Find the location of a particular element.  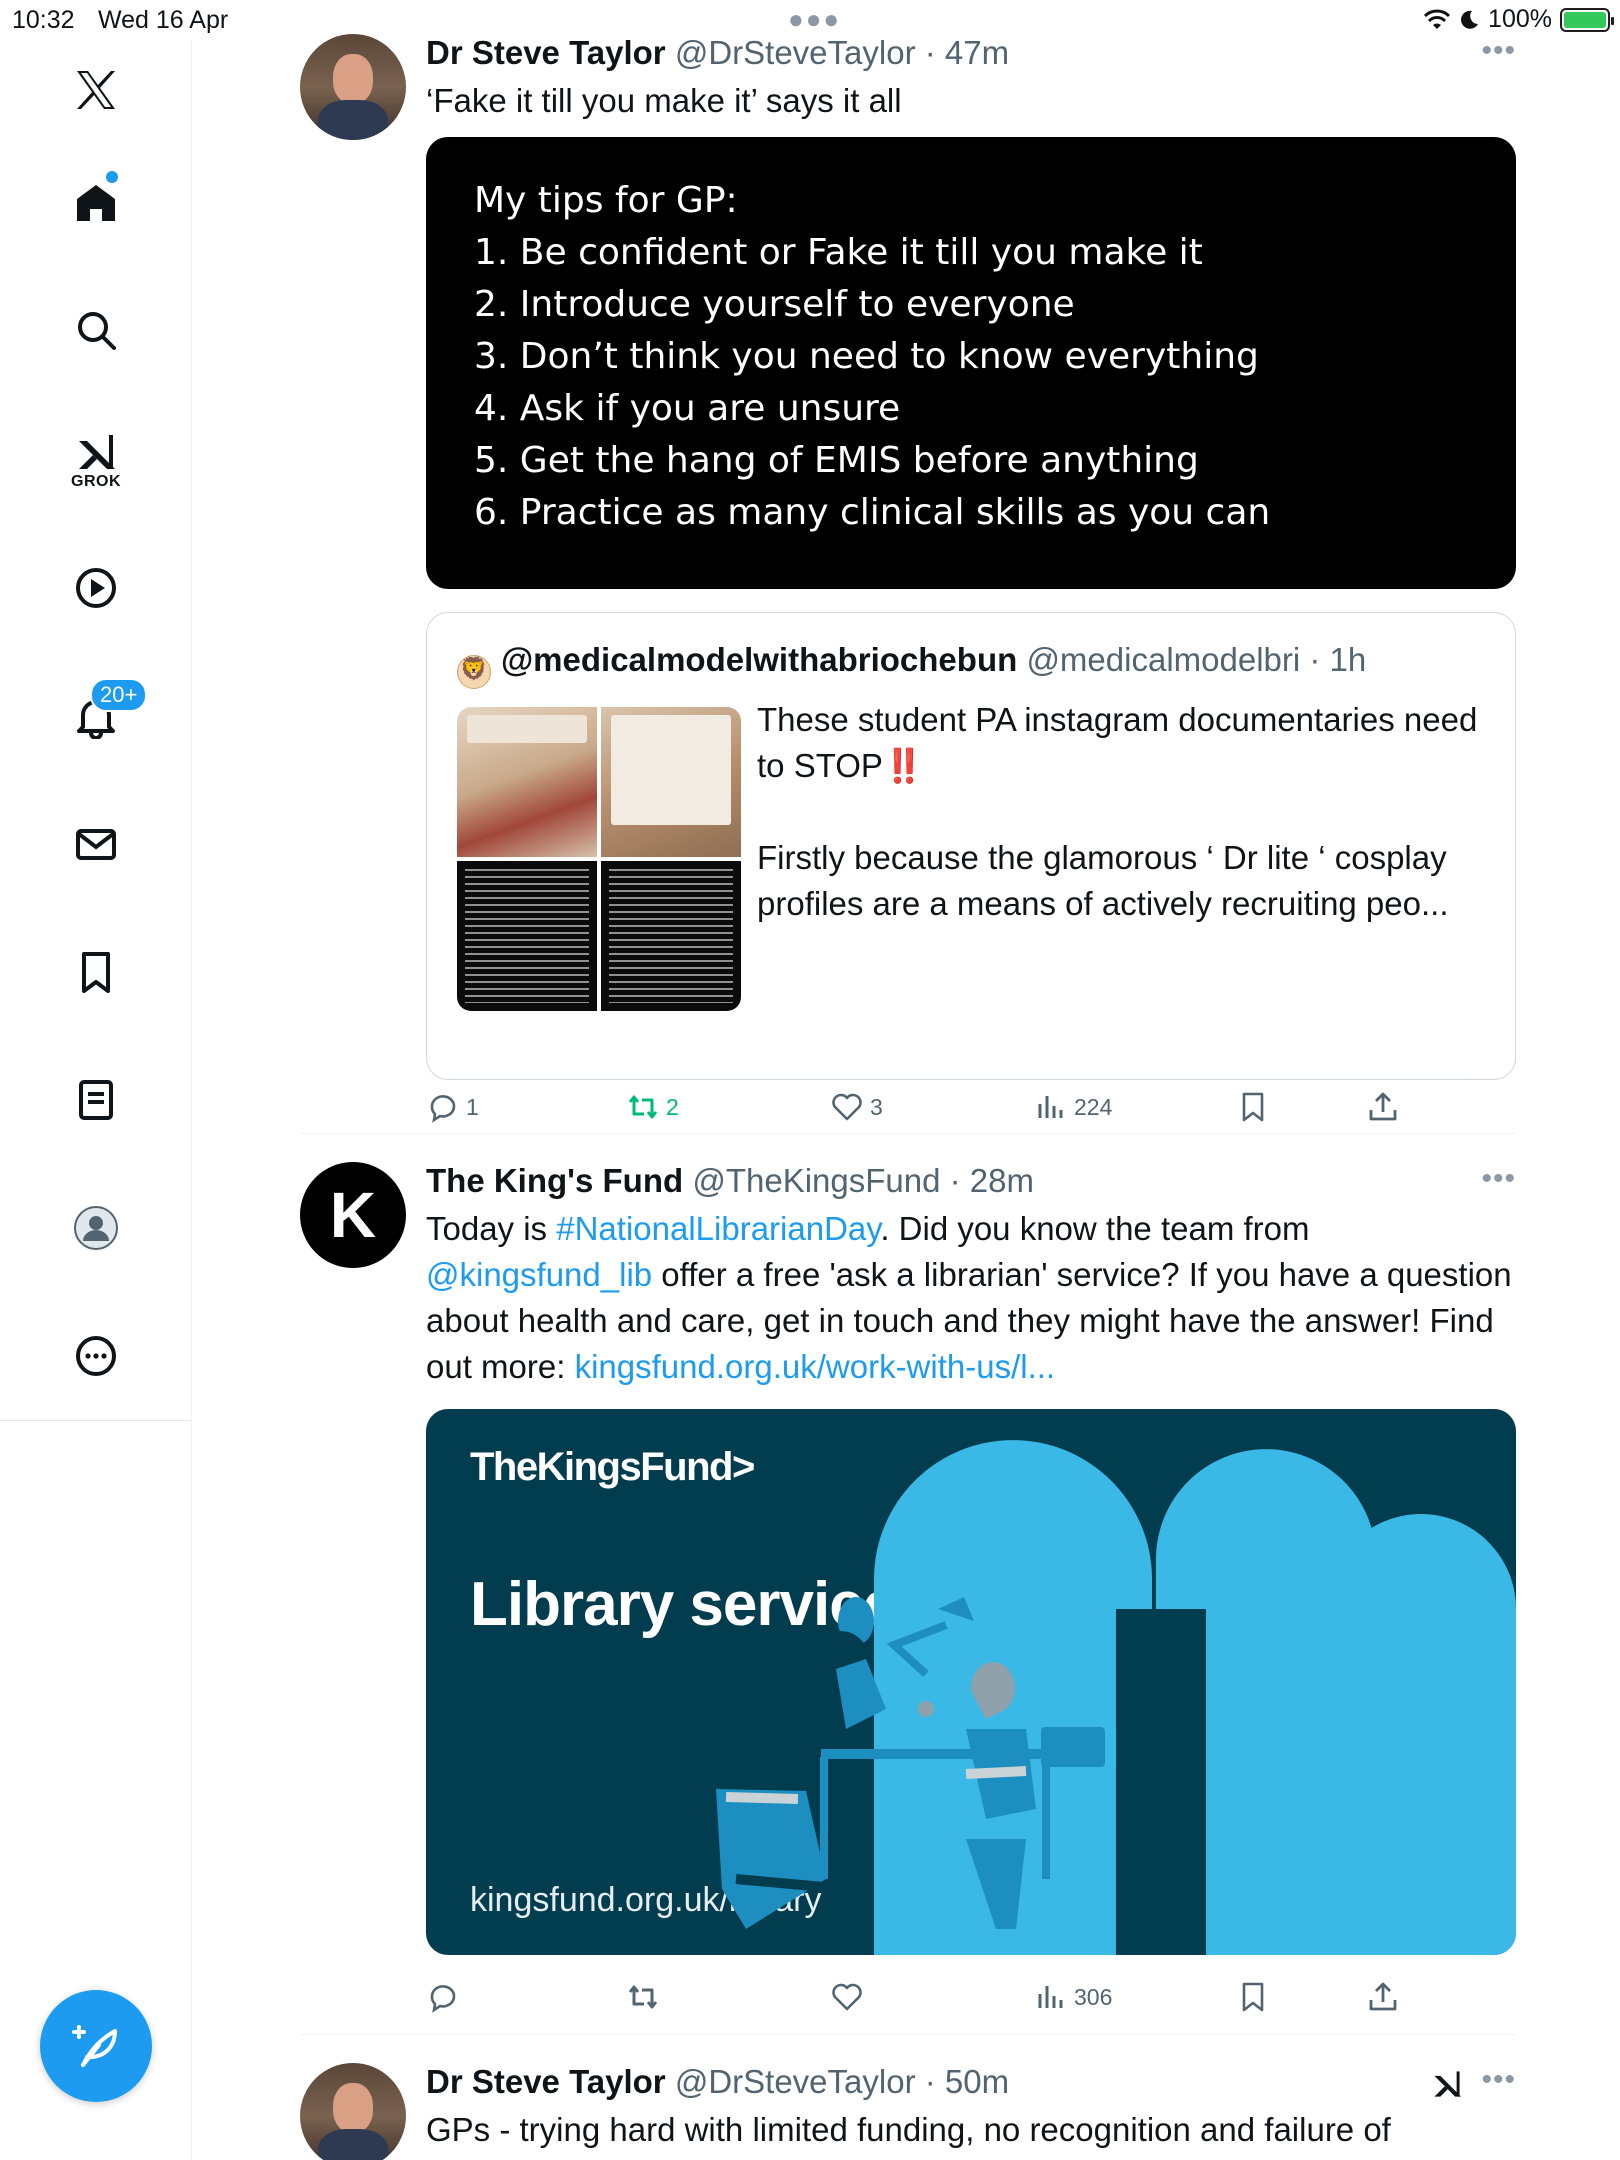

quote-author-handle: @medicalmodelbri is located at coordinates (1163, 659).